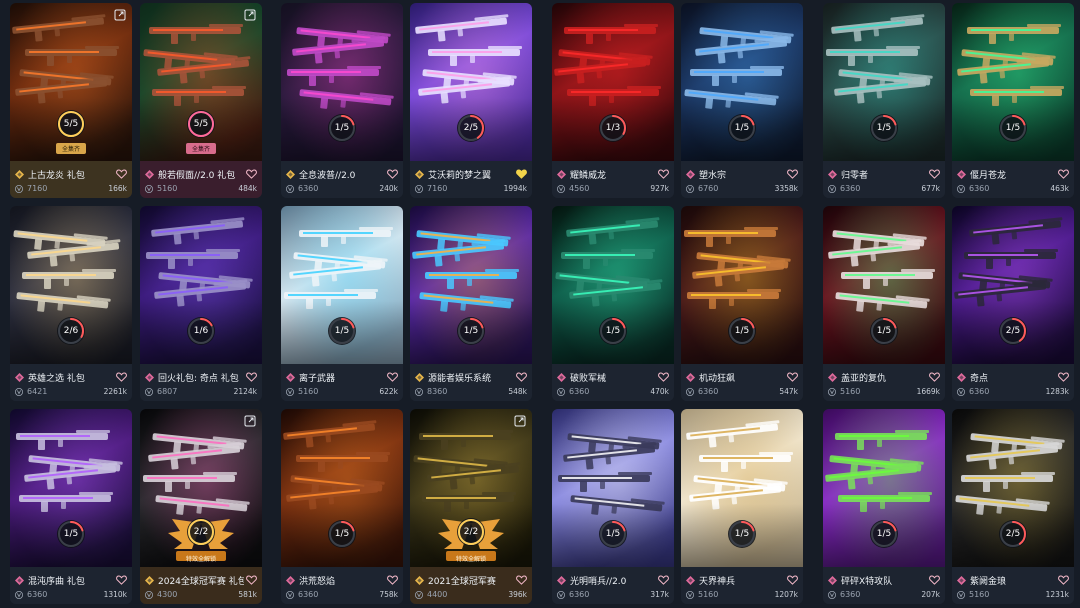 The height and width of the screenshot is (608, 1080). I want to click on bundle-card: 2/5 奇点 6360 1283k, so click(1013, 303).